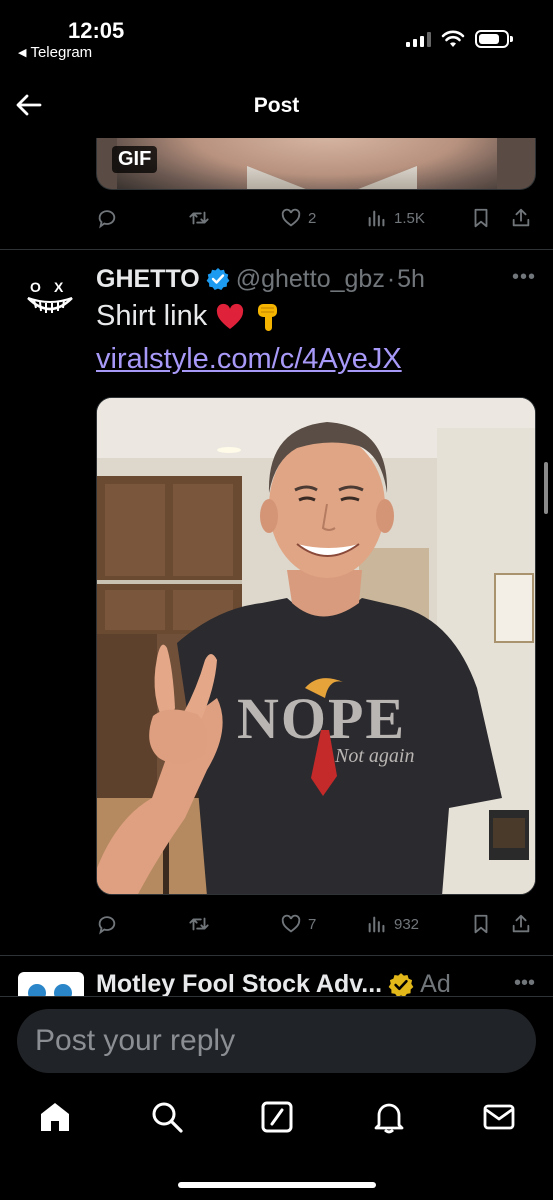 This screenshot has width=553, height=1200. Describe the element at coordinates (323, 924) in the screenshot. I see `like-button: 7` at that location.